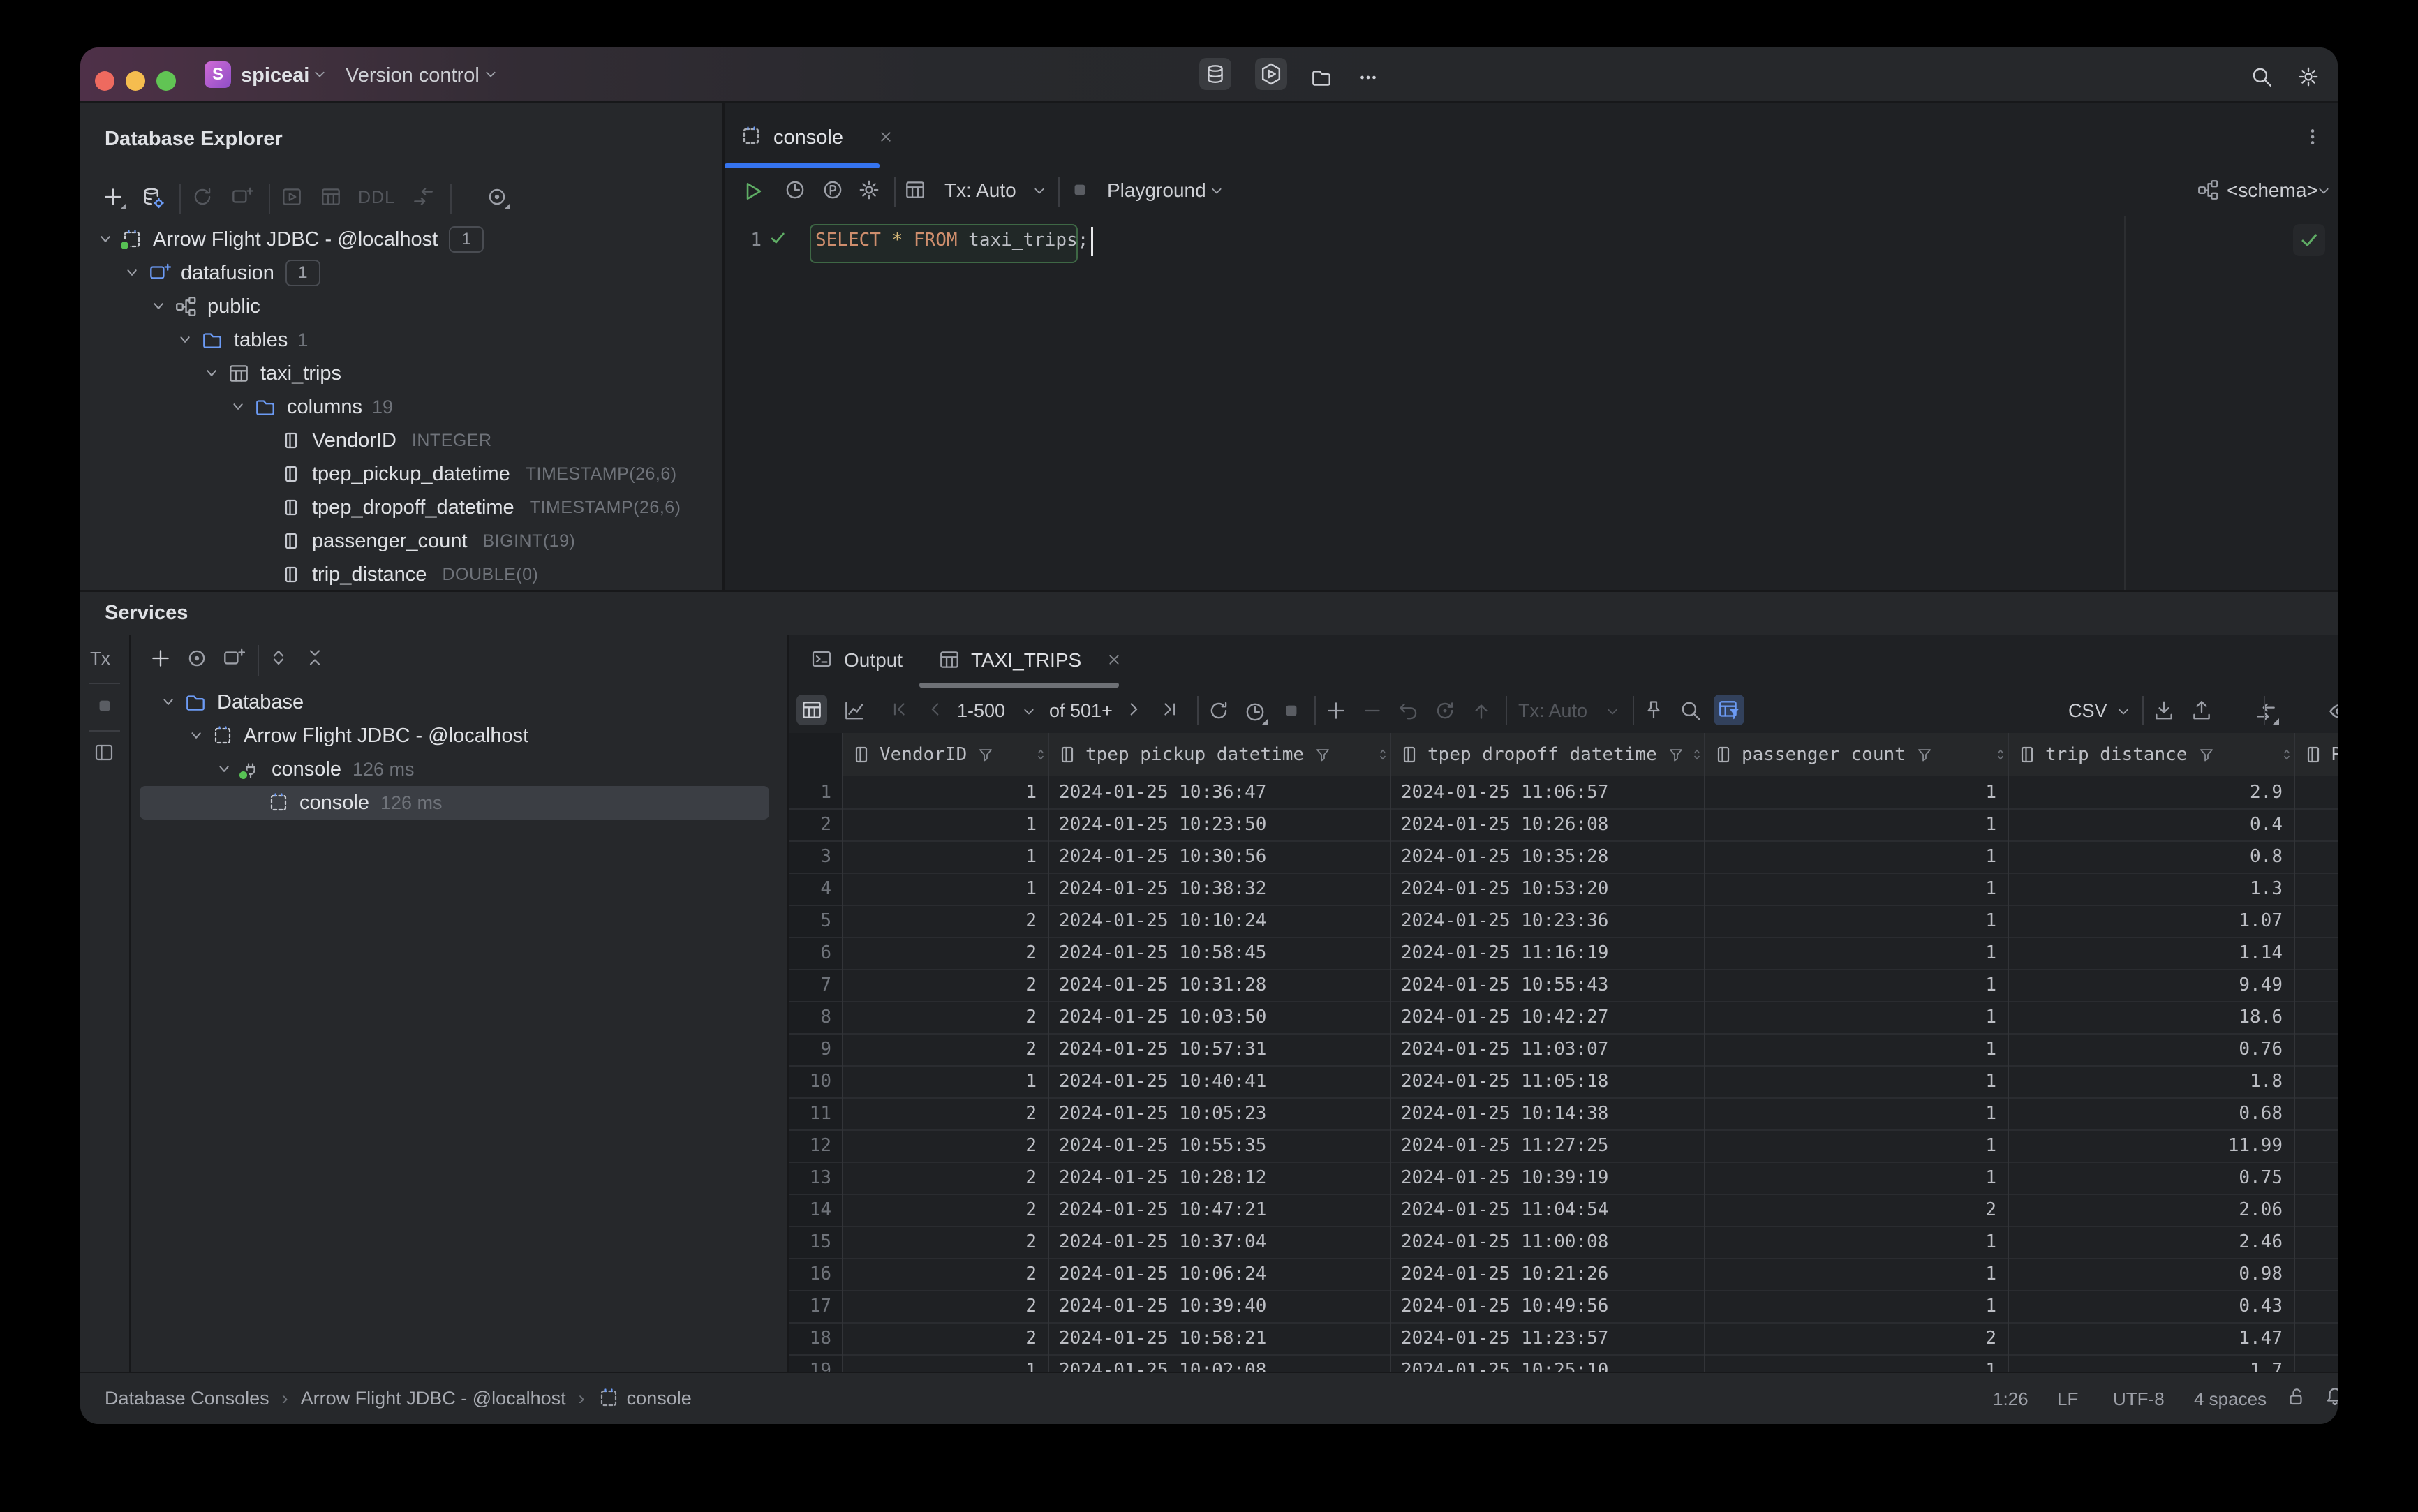  I want to click on tree-item-console: console 126 ms, so click(459, 769).